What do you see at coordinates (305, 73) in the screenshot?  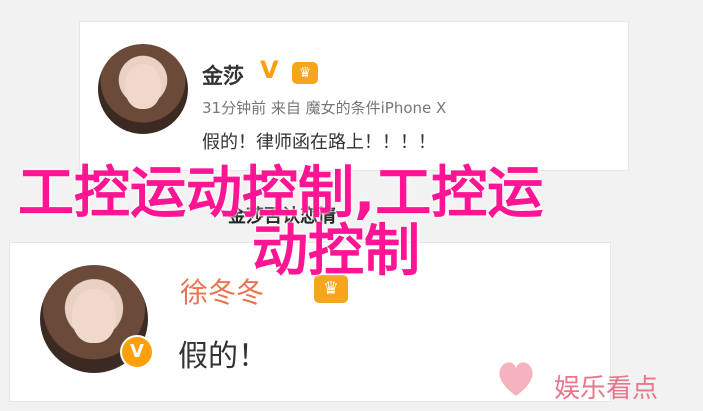 I see `crown-badge-icon: ♛` at bounding box center [305, 73].